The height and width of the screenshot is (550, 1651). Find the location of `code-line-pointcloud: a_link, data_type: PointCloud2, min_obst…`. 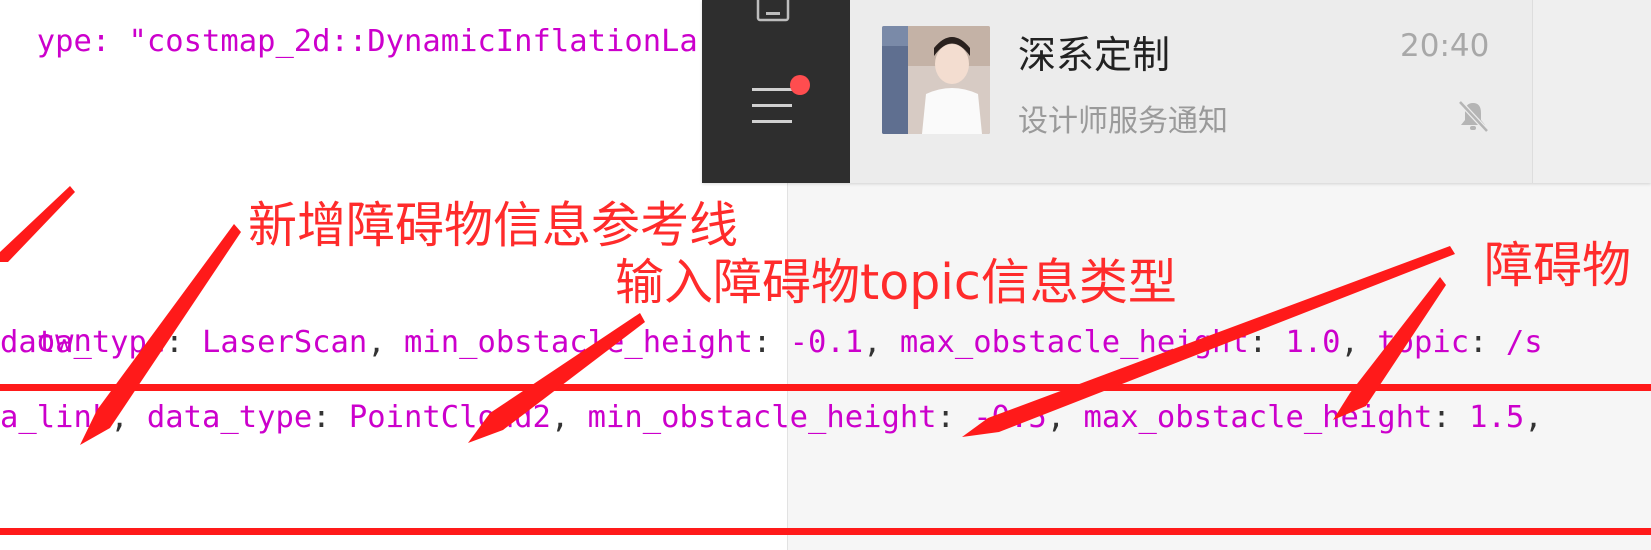

code-line-pointcloud: a_link, data_type: PointCloud2, min_obst… is located at coordinates (771, 417).